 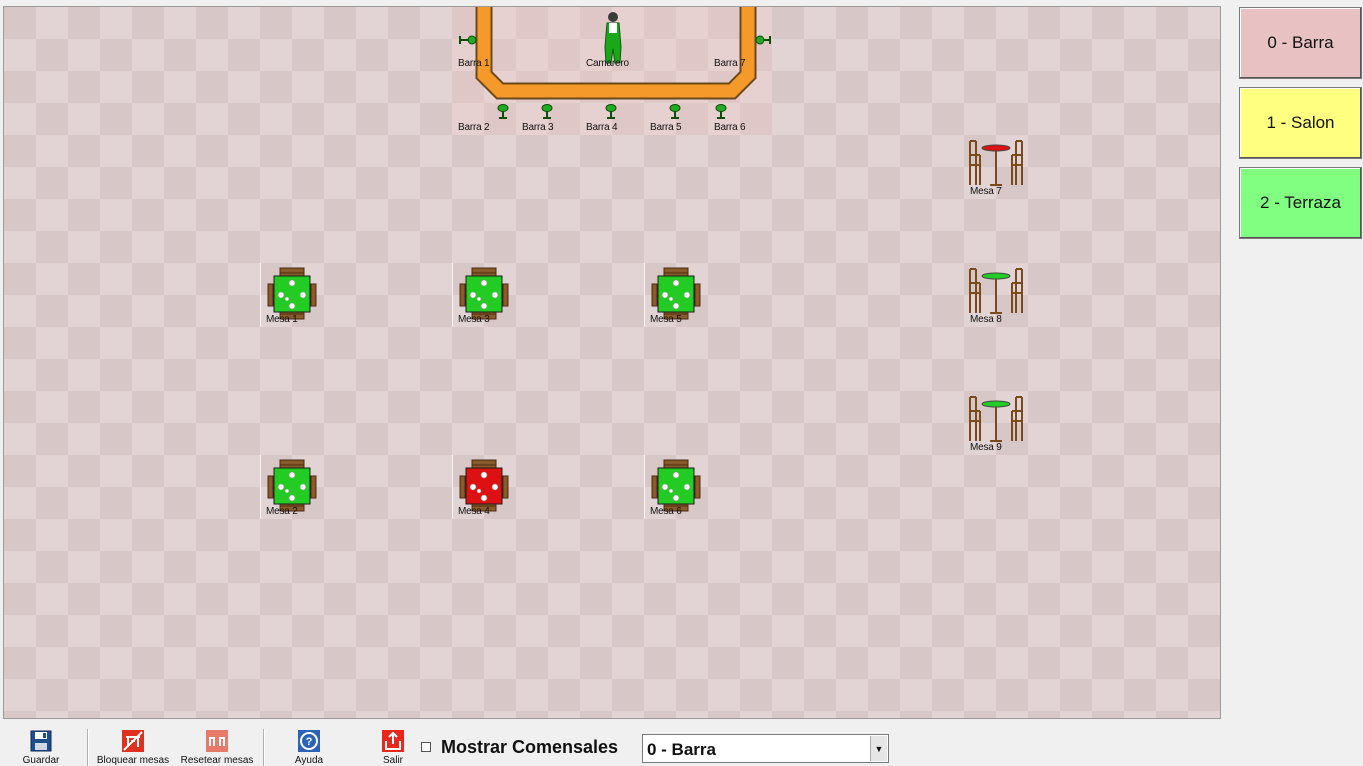 I want to click on bar-stool-5: Barra 5, so click(x=676, y=103).